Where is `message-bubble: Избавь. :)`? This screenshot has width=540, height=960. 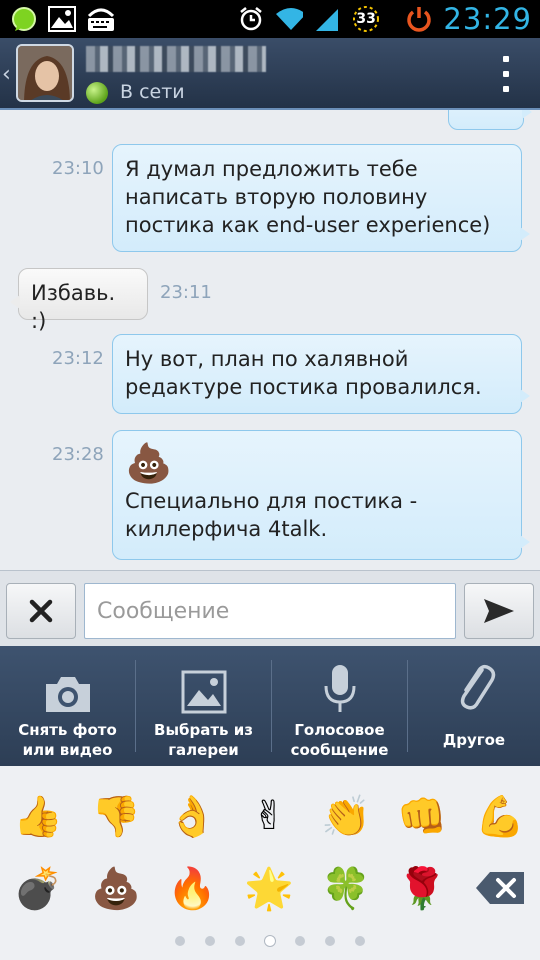
message-bubble: Избавь. :) is located at coordinates (79, 300).